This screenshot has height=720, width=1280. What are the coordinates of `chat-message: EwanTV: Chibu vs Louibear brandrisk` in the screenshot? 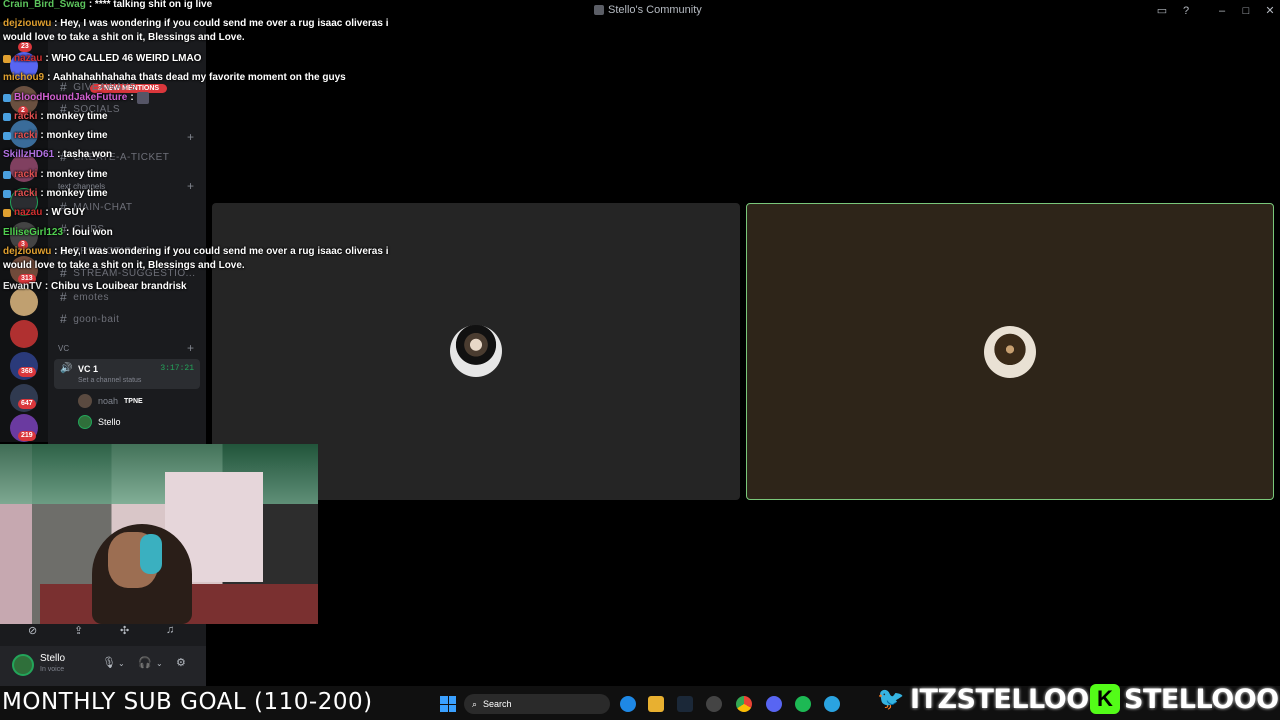 It's located at (95, 287).